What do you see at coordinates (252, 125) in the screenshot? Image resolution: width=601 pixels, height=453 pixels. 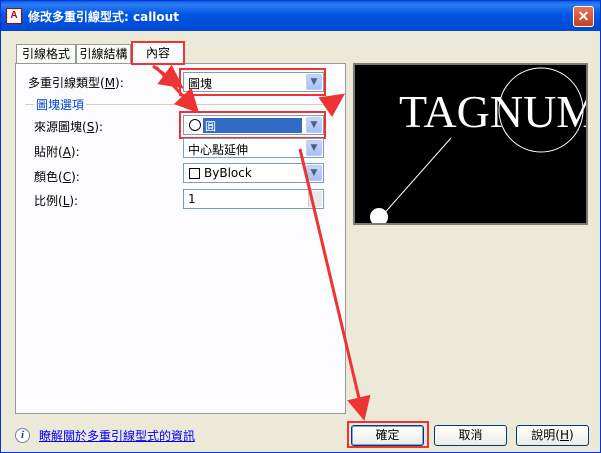 I see `annotation-box-source` at bounding box center [252, 125].